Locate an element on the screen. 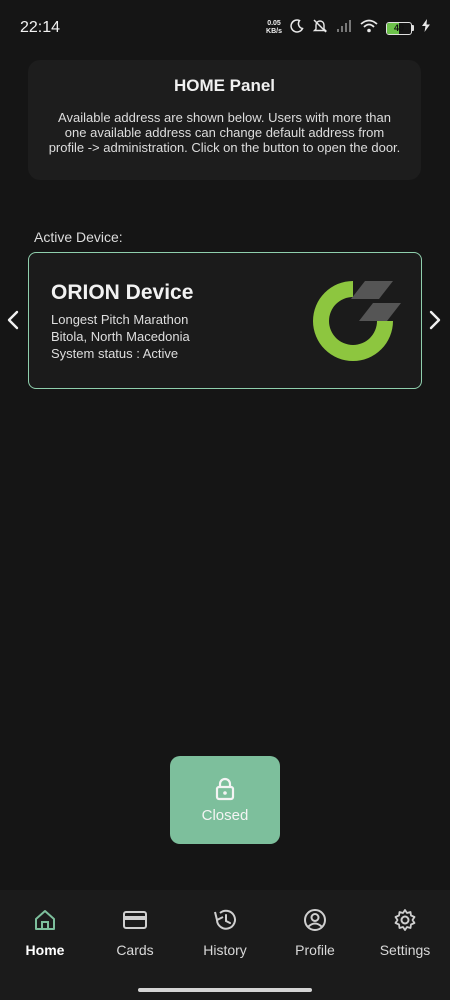  next-device-button is located at coordinates (435, 320).